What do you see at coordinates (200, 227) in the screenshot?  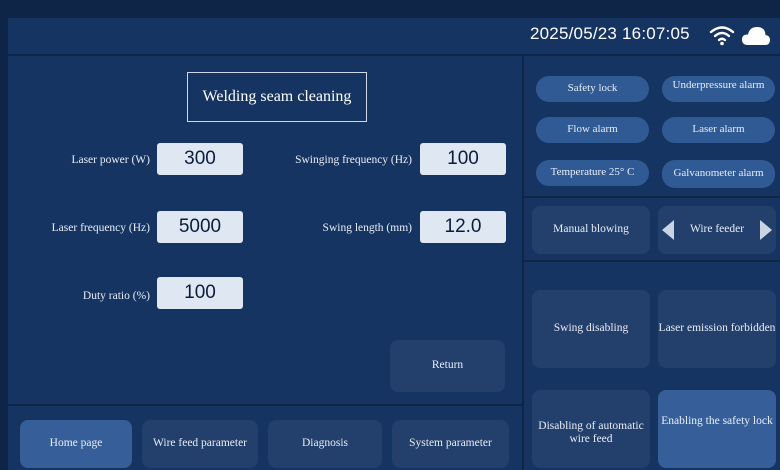 I see `laser-frequency-input: 5000` at bounding box center [200, 227].